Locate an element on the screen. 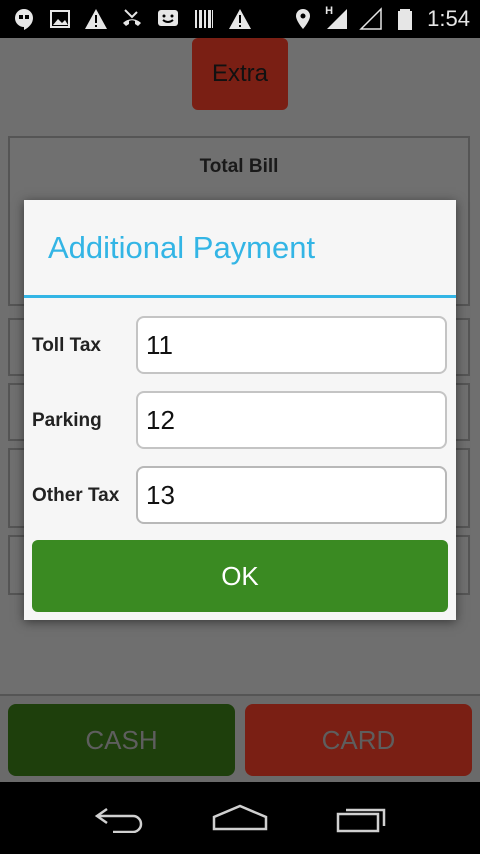  signal-empty-icon is located at coordinates (371, 19).